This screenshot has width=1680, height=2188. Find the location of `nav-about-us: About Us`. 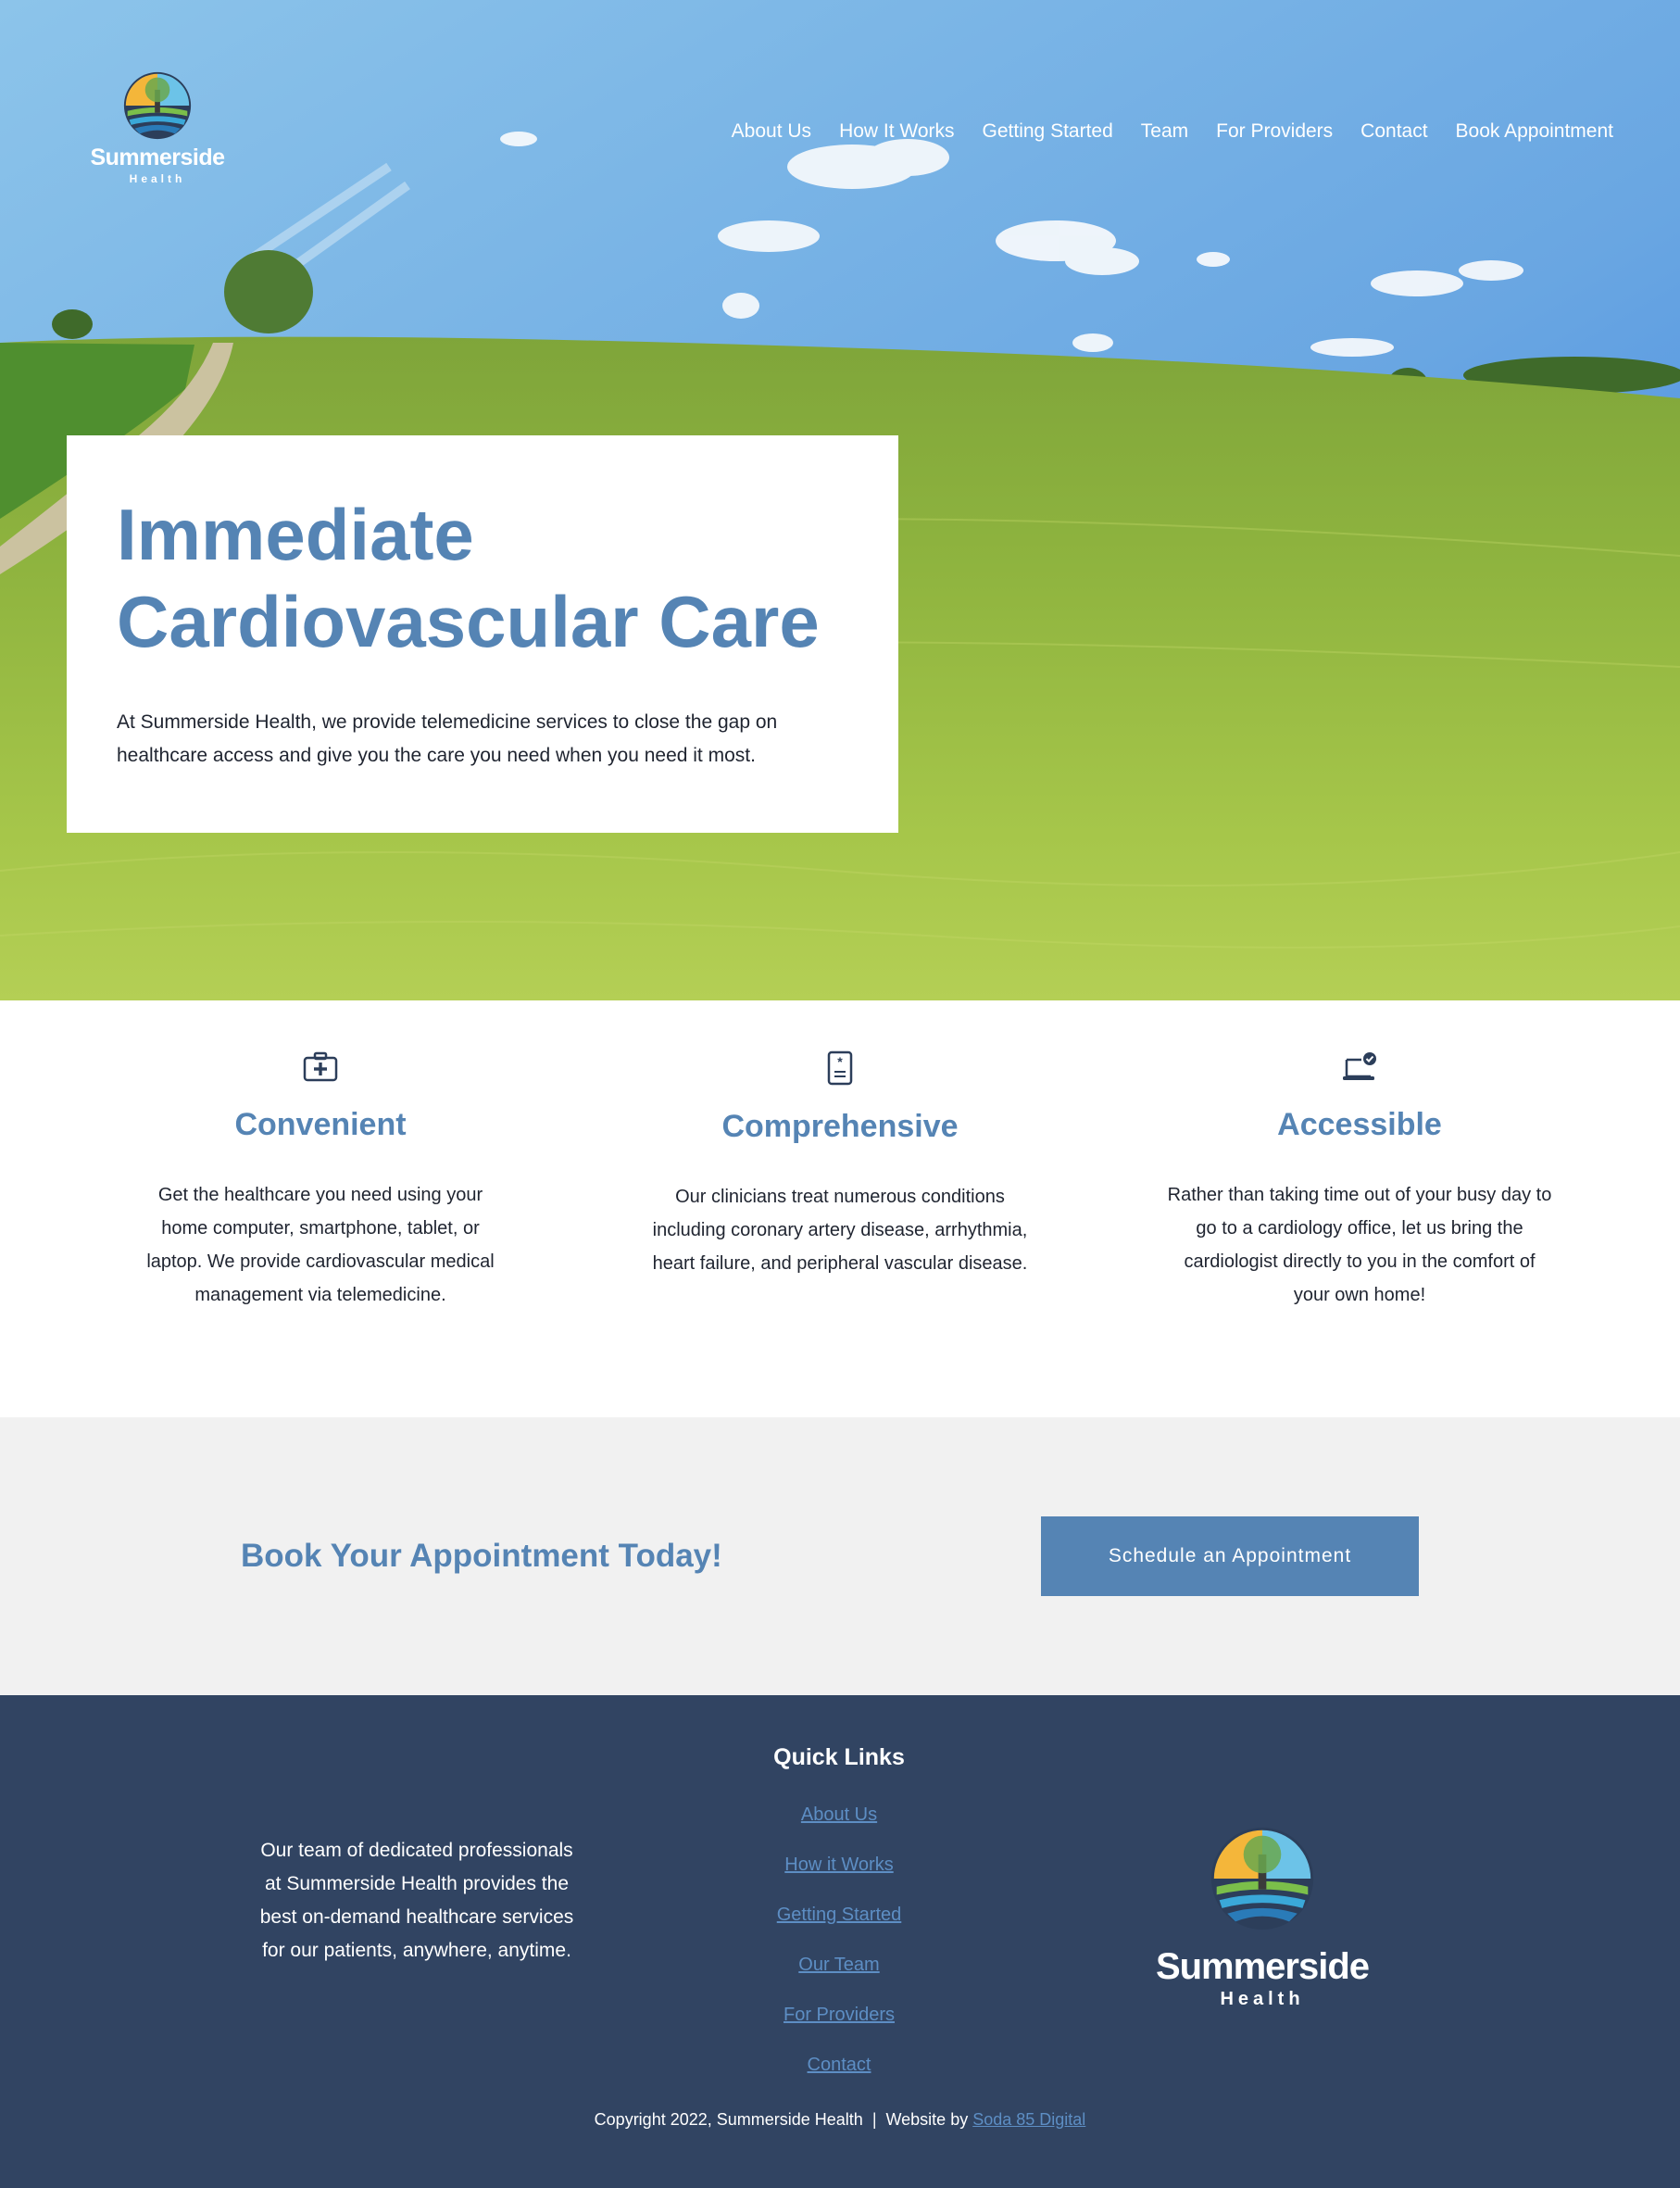

nav-about-us: About Us is located at coordinates (771, 131).